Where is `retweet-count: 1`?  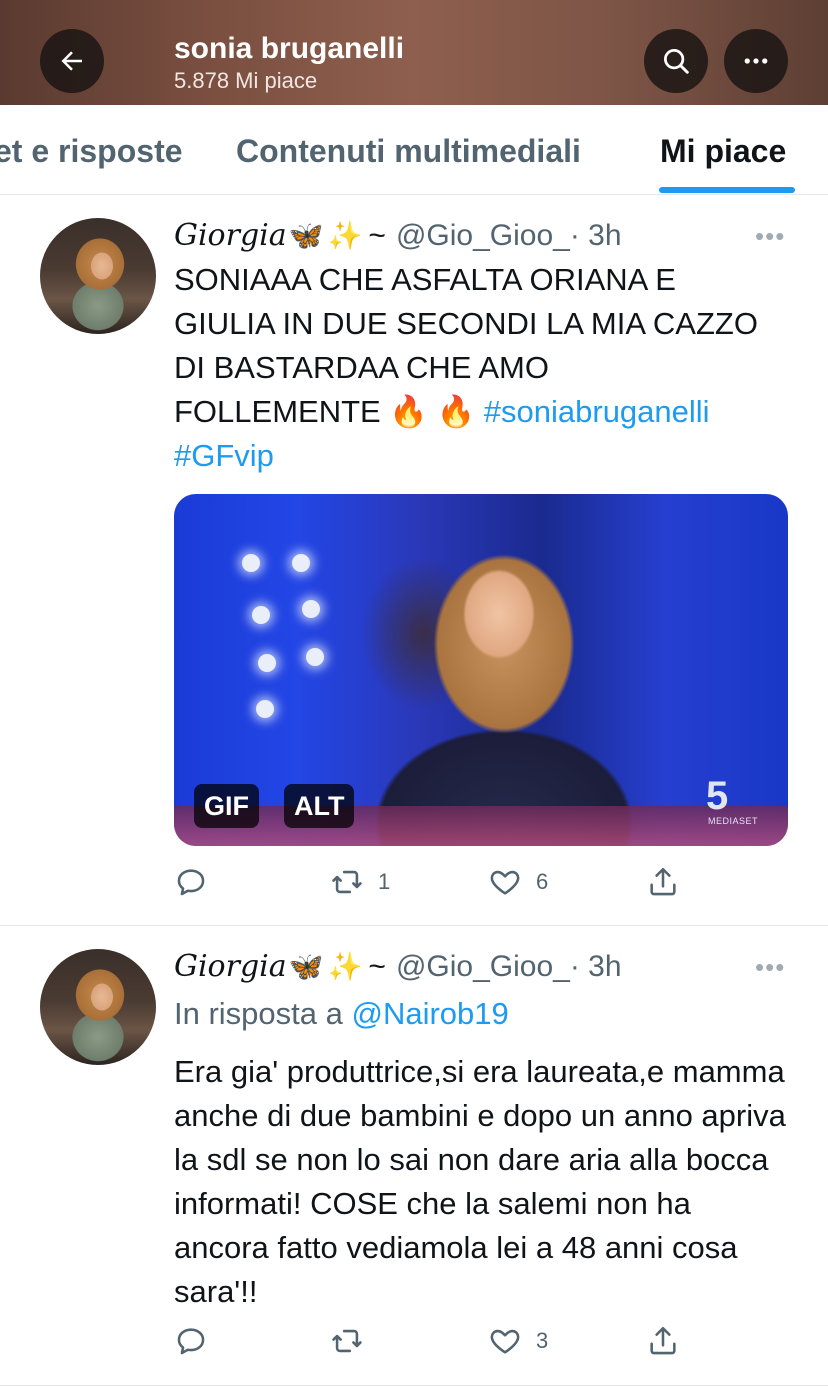 retweet-count: 1 is located at coordinates (384, 881).